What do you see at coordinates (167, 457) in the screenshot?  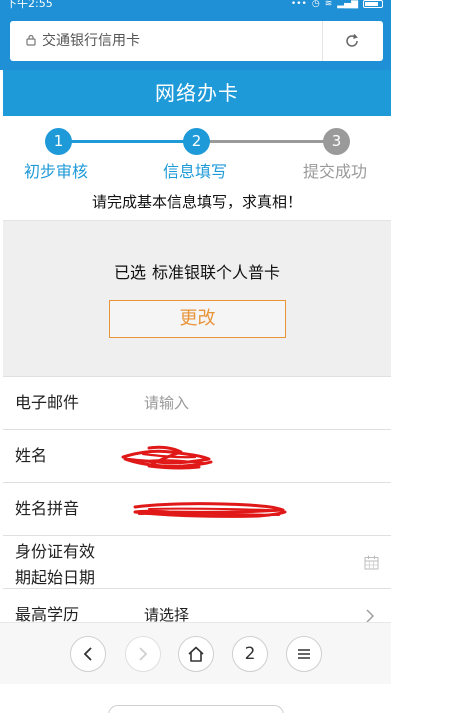 I see `name-redaction-scribble` at bounding box center [167, 457].